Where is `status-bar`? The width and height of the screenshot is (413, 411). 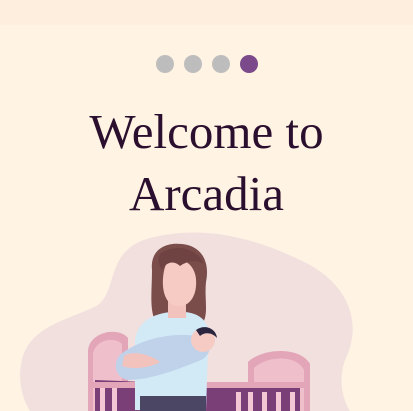 status-bar is located at coordinates (206, 12).